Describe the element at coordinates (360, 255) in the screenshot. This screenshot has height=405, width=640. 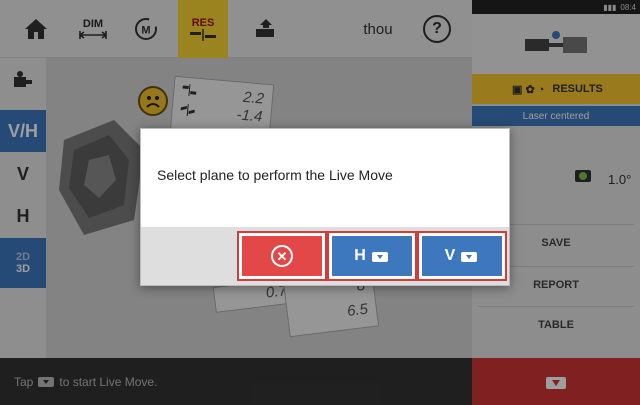
I see `horizontal-plane-label: H` at that location.